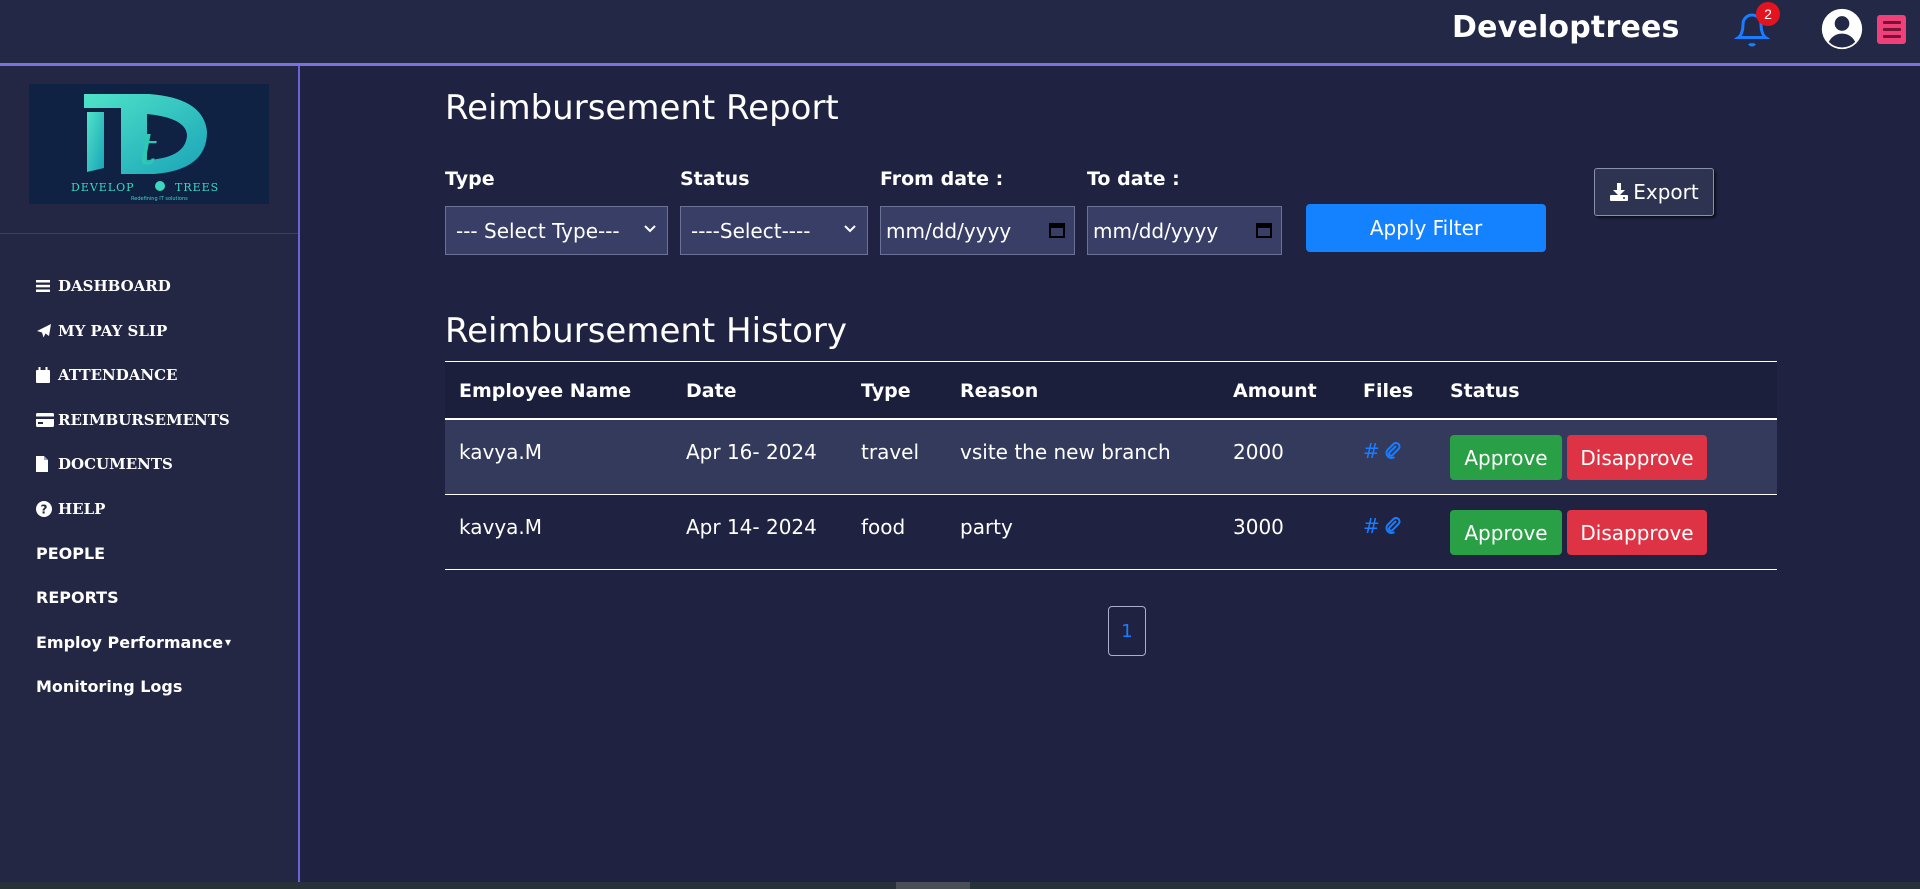 The height and width of the screenshot is (889, 1920). Describe the element at coordinates (118, 375) in the screenshot. I see `sidebar-item-label: ATTENDANCE` at that location.